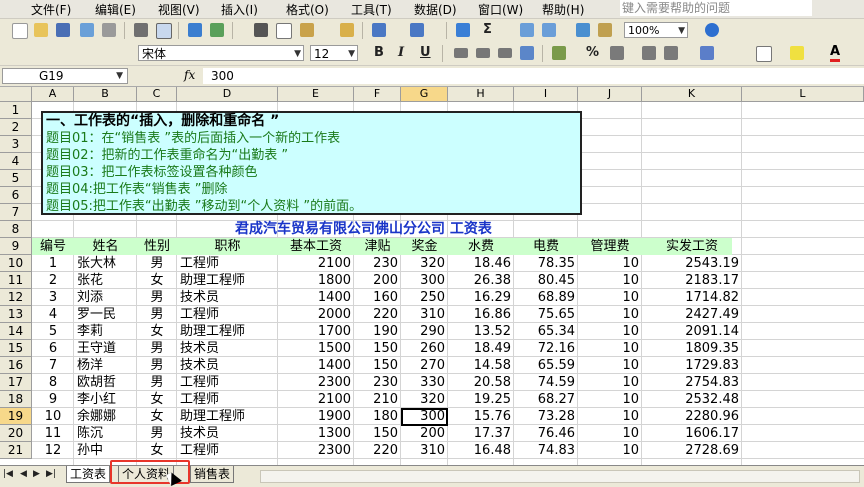  Describe the element at coordinates (107, 263) in the screenshot. I see `table-cell: 张大林` at that location.